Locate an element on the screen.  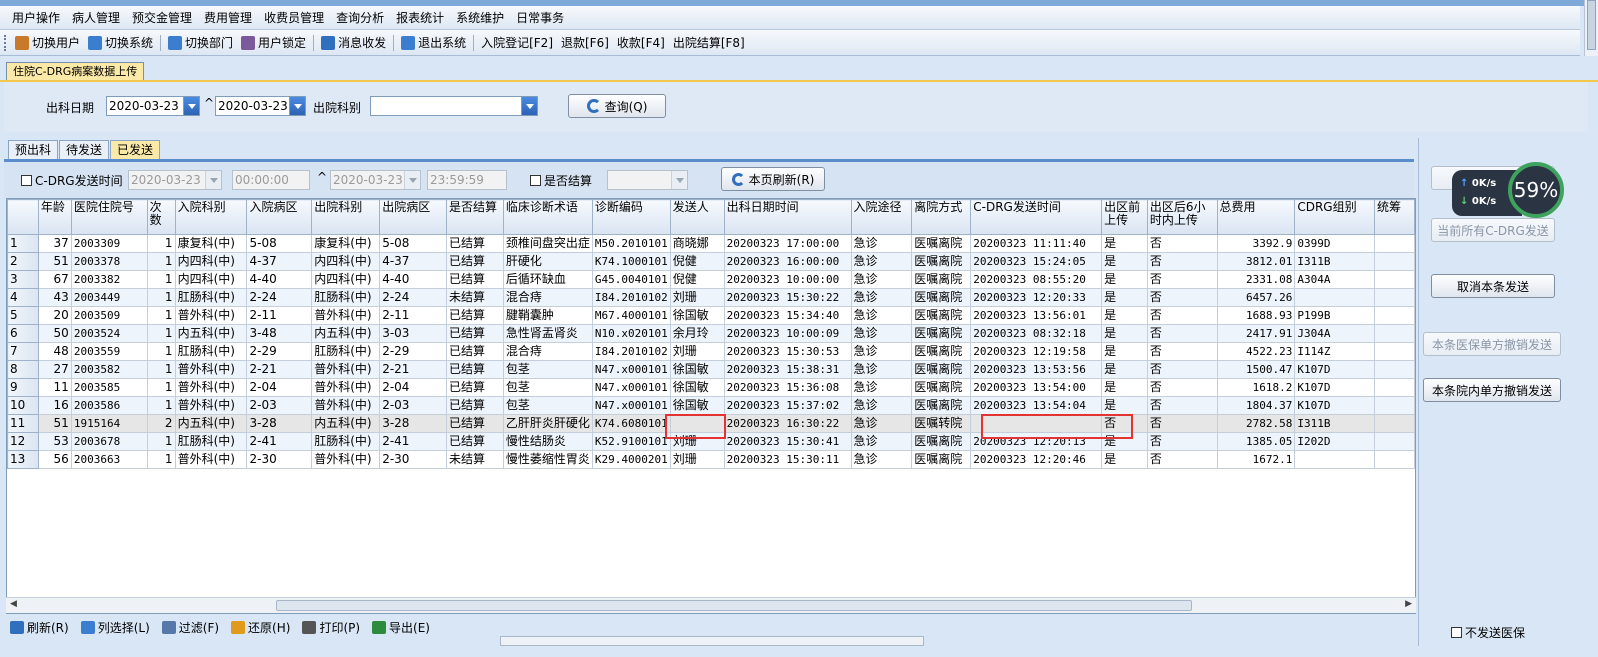
column-header: 医院住院号 is located at coordinates (109, 217).